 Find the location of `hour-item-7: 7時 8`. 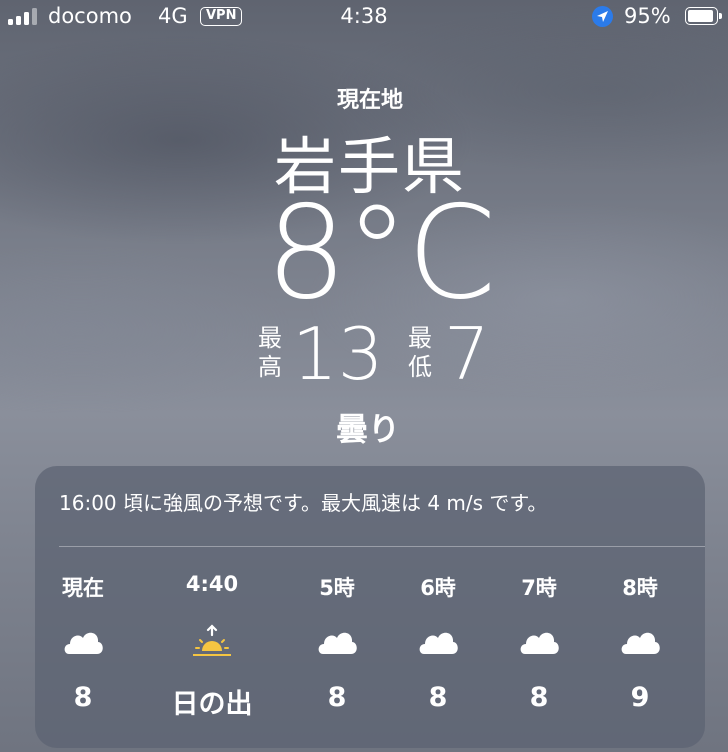

hour-item-7: 7時 8 is located at coordinates (539, 646).